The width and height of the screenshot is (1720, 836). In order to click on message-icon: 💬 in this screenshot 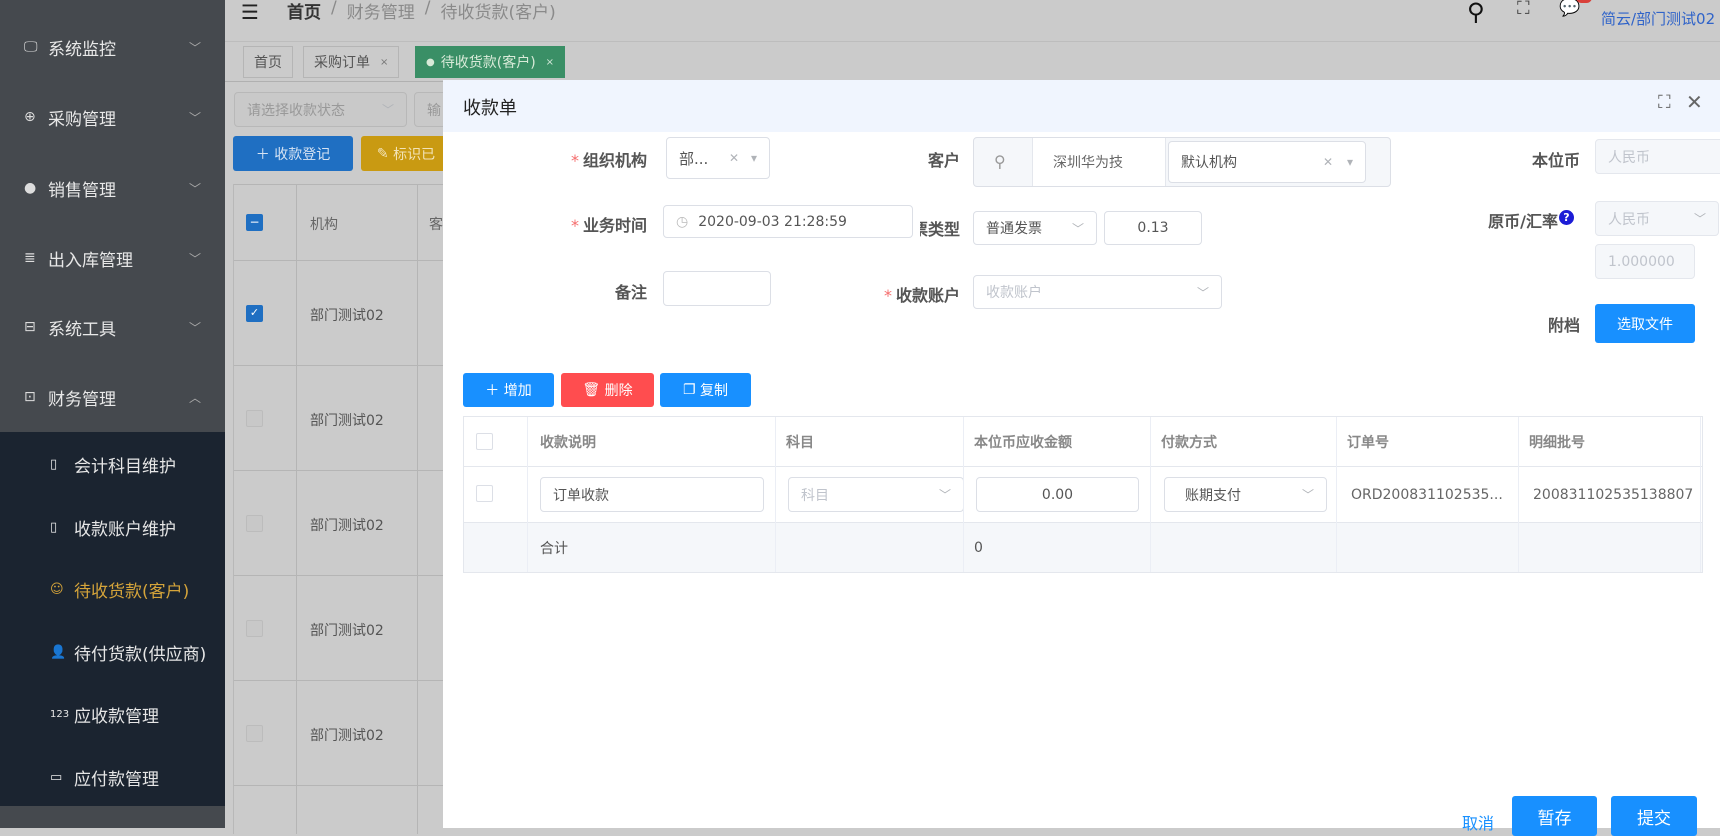, I will do `click(1569, 9)`.